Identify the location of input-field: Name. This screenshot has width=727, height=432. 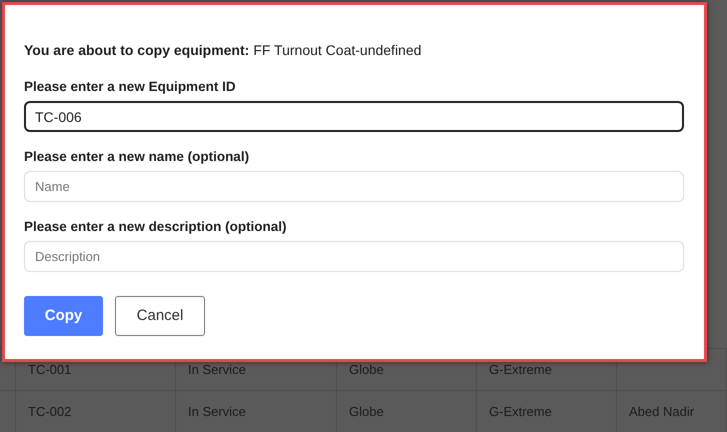
(354, 186).